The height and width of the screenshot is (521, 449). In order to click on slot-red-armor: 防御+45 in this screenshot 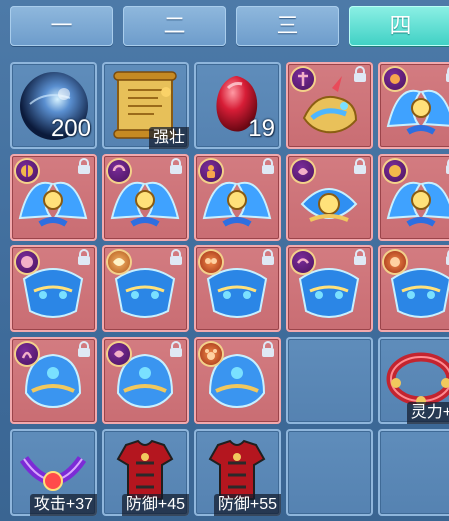, I will do `click(145, 472)`.